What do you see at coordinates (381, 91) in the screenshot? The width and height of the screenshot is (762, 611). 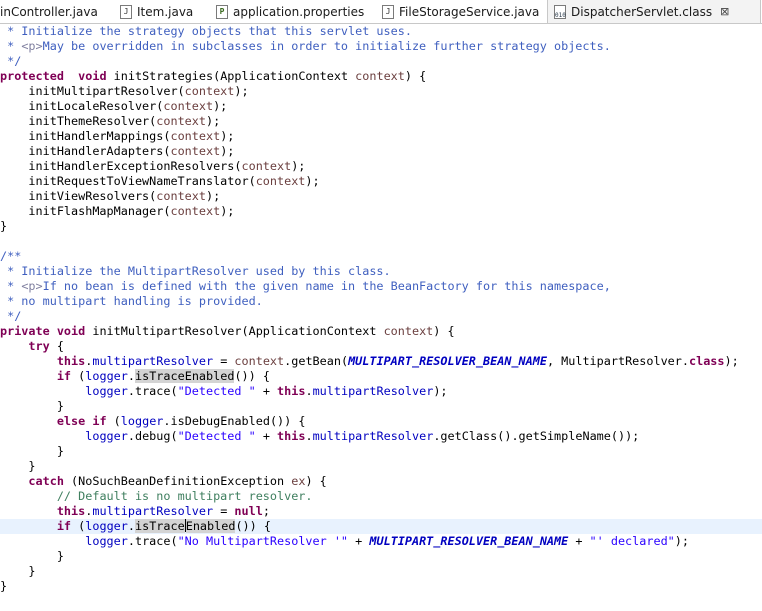 I see `code-line: initMultipartResolver(context);` at bounding box center [381, 91].